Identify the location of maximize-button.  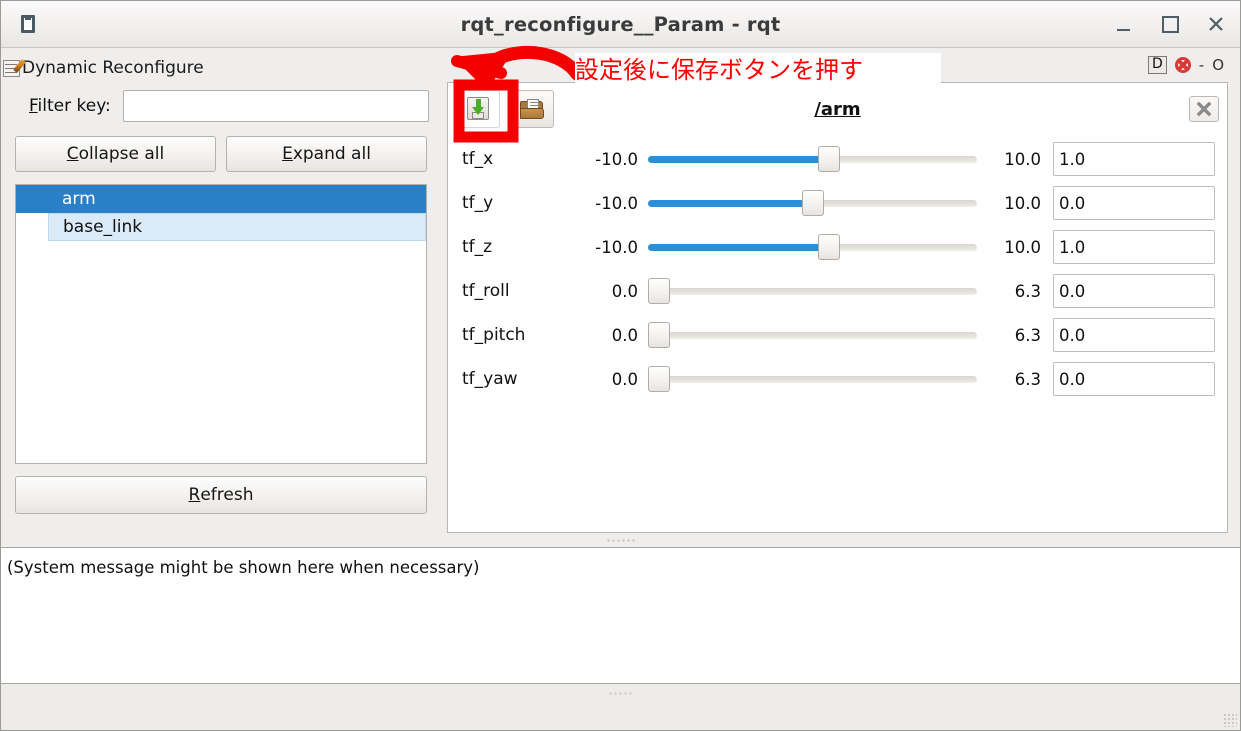
(1170, 24).